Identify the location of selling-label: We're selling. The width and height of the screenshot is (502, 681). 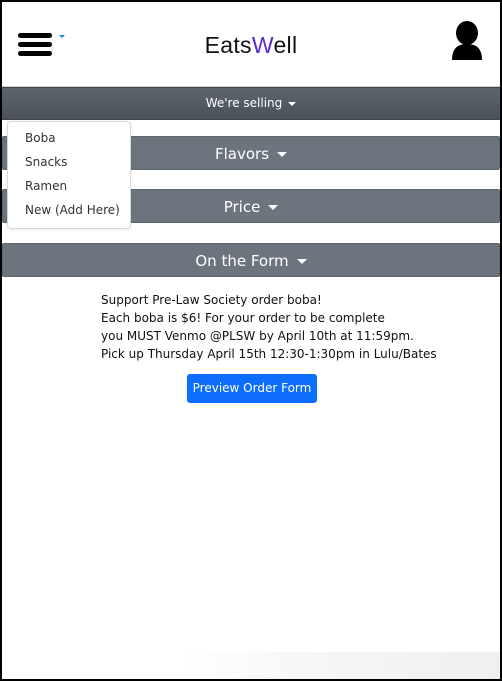
(244, 103).